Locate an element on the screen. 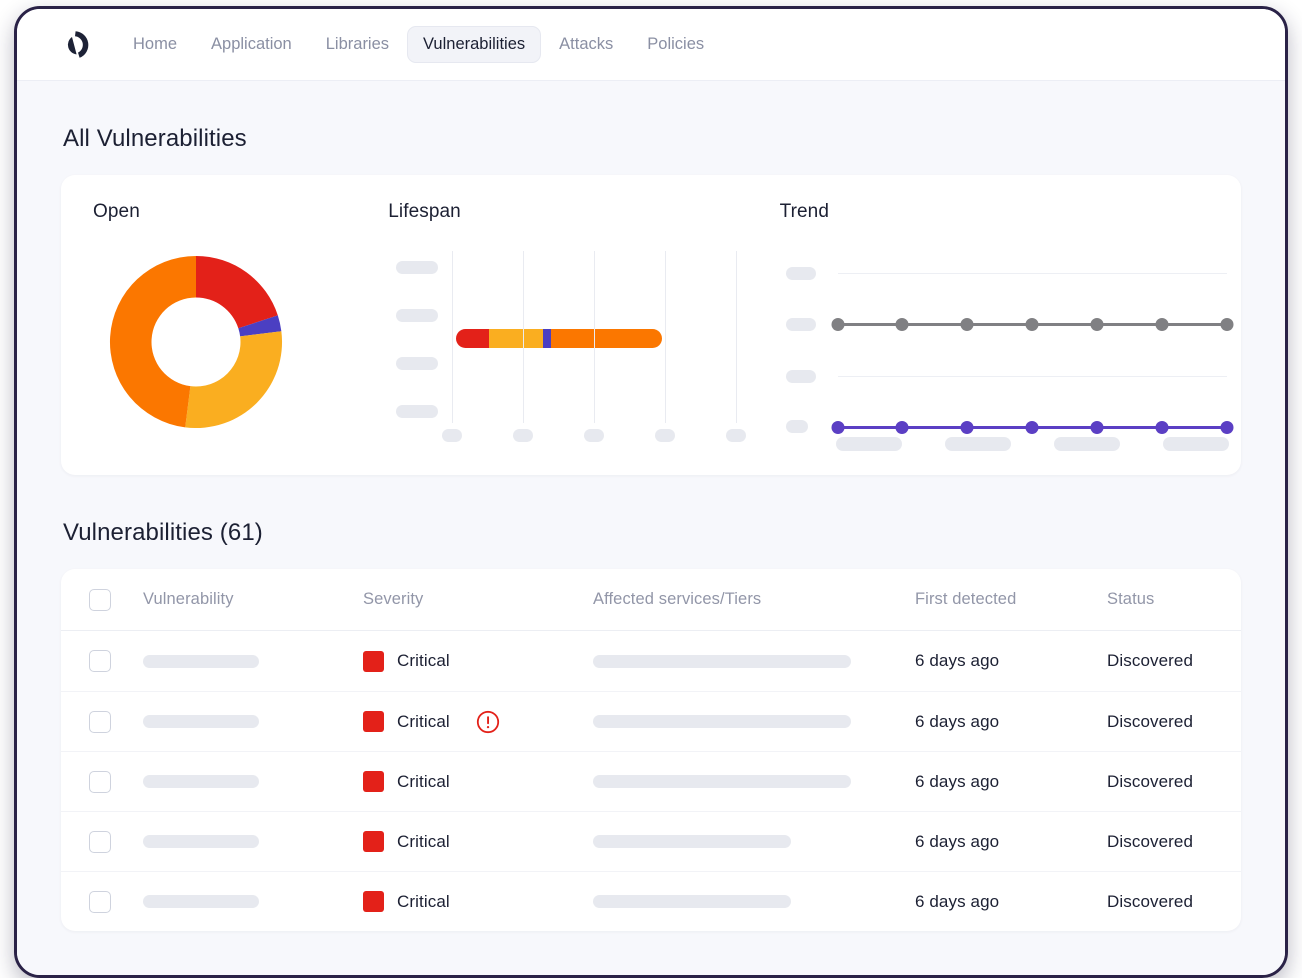 Image resolution: width=1302 pixels, height=978 pixels. column-header-severity: Severity is located at coordinates (478, 599).